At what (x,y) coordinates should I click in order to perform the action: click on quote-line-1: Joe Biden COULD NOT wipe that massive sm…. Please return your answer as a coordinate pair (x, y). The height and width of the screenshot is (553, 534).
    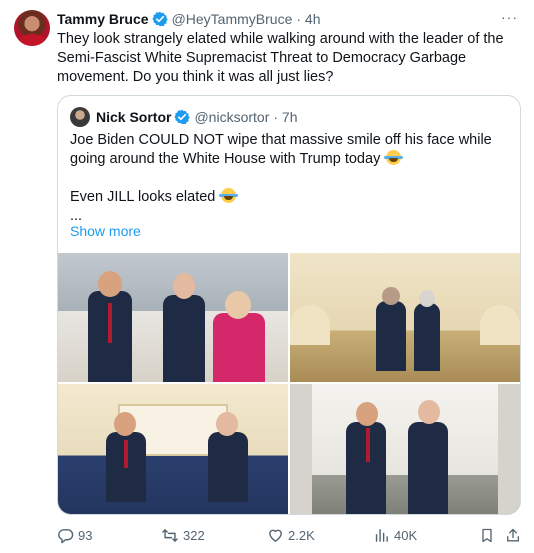
    Looking at the image, I should click on (281, 149).